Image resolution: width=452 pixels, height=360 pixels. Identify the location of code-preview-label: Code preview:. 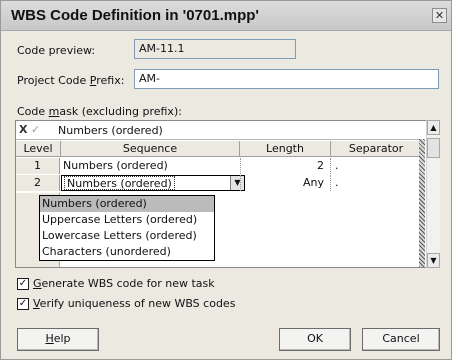
(56, 50).